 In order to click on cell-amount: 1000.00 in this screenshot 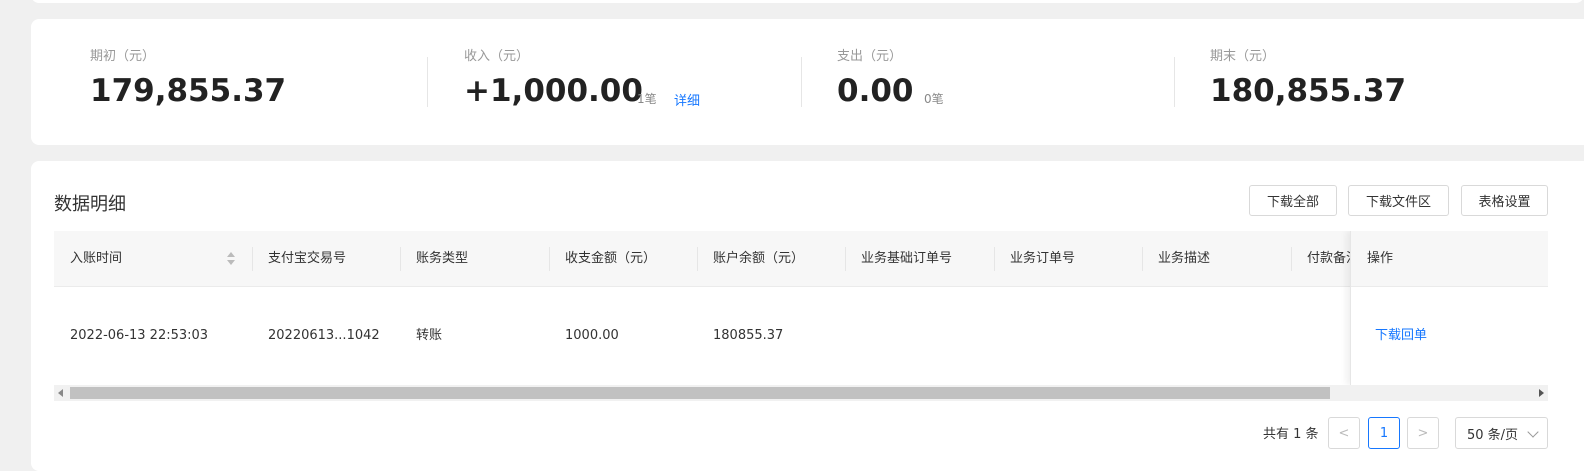, I will do `click(592, 335)`.